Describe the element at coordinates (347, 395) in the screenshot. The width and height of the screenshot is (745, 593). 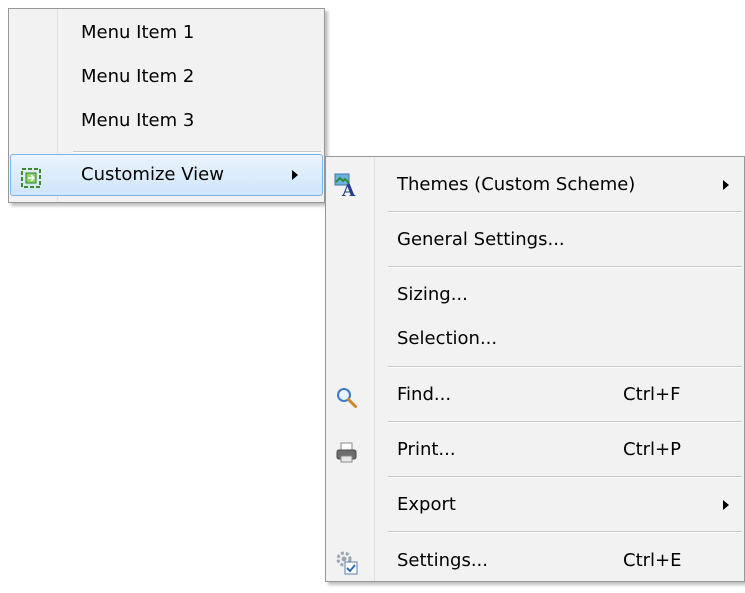
I see `magnifier-icon` at that location.